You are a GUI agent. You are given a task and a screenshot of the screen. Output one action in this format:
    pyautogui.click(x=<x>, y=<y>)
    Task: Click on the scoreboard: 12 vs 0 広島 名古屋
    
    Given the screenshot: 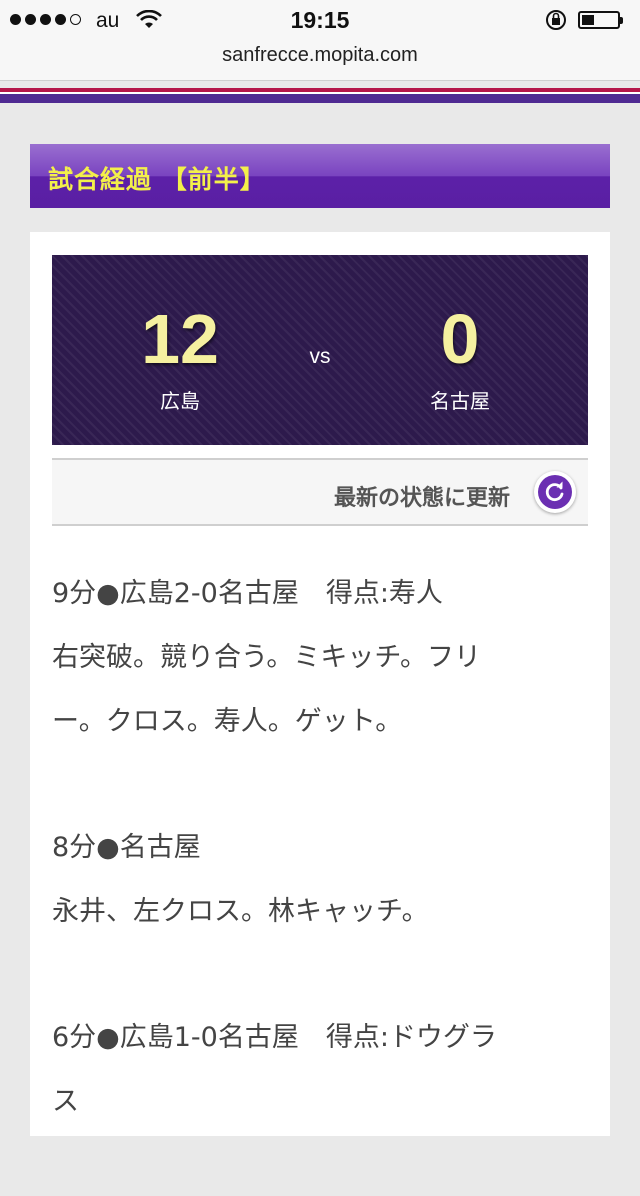 What is the action you would take?
    pyautogui.click(x=320, y=350)
    